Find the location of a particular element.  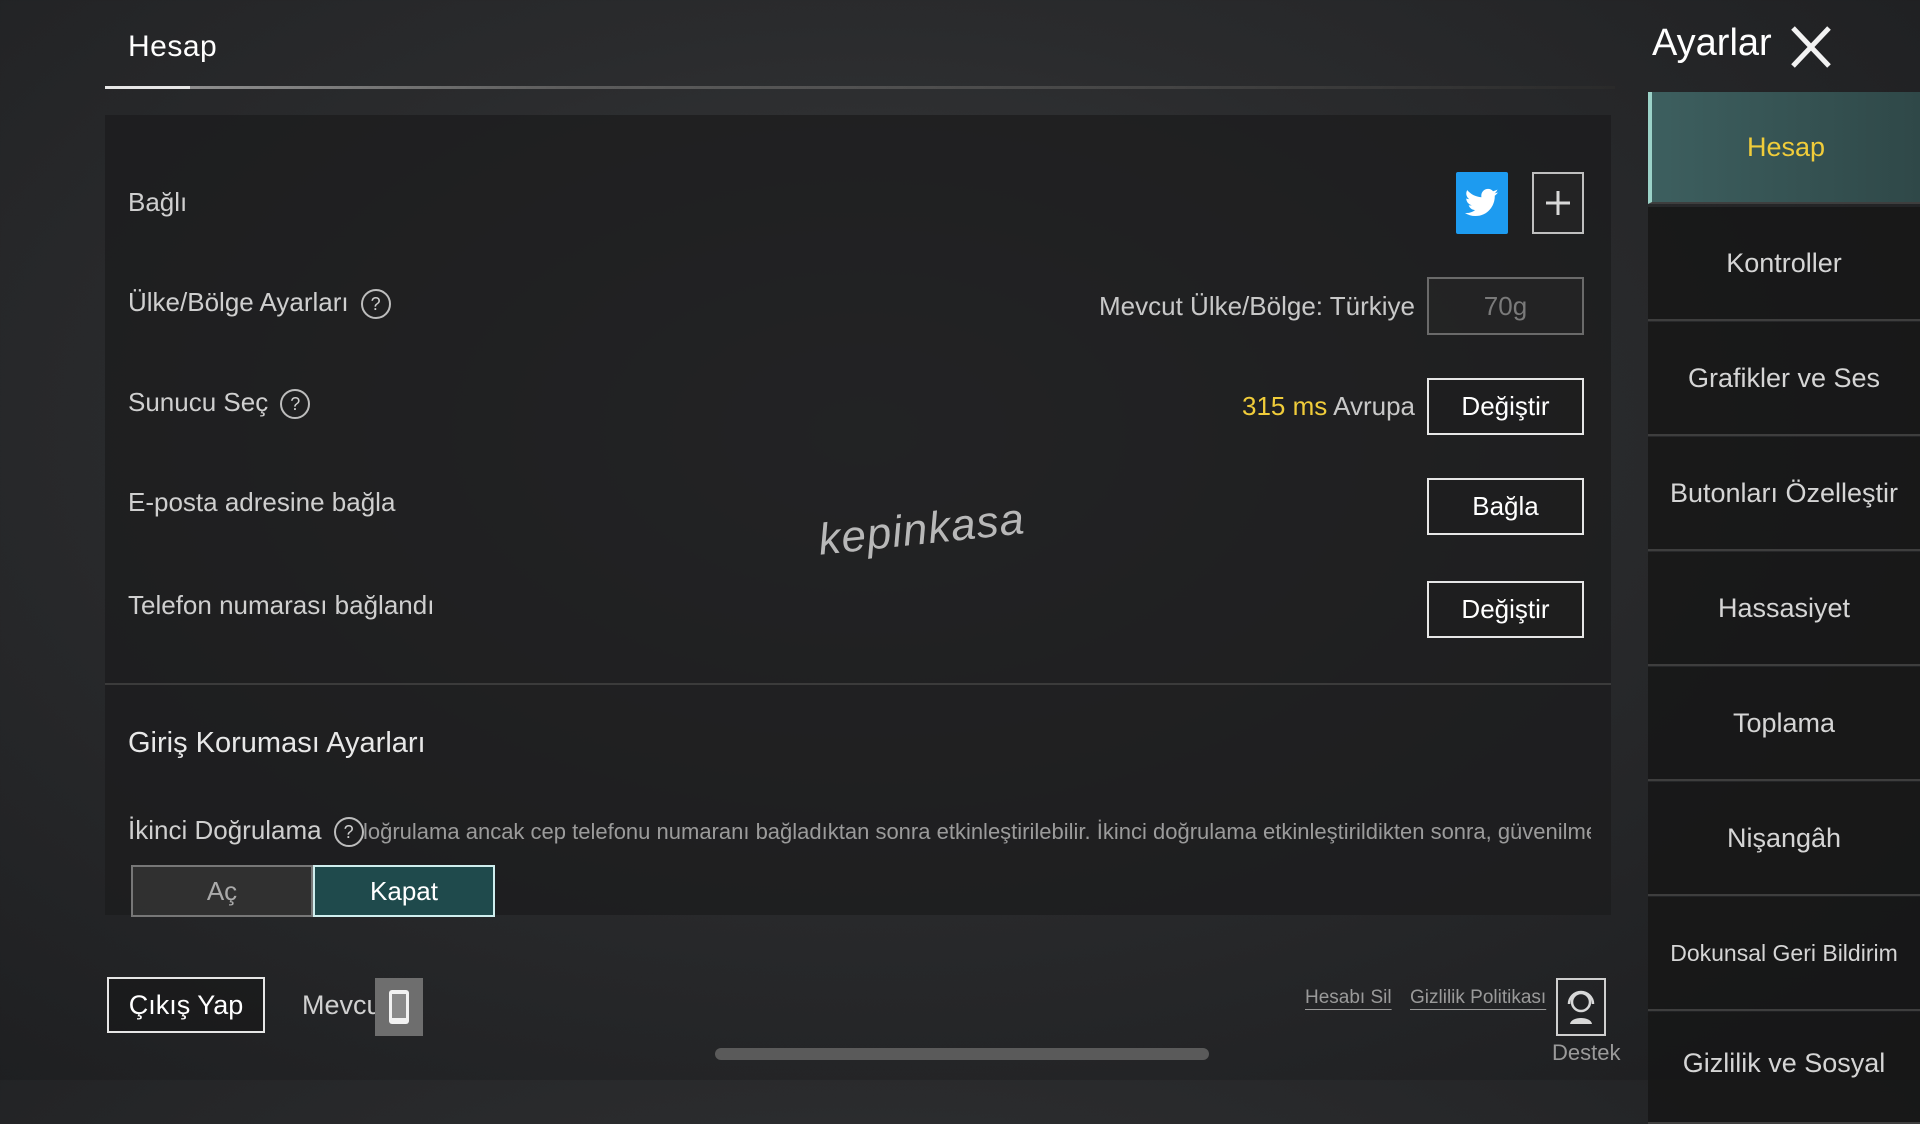

sidebar-item-grafikler: Grafikler ve Ses is located at coordinates (1784, 379).